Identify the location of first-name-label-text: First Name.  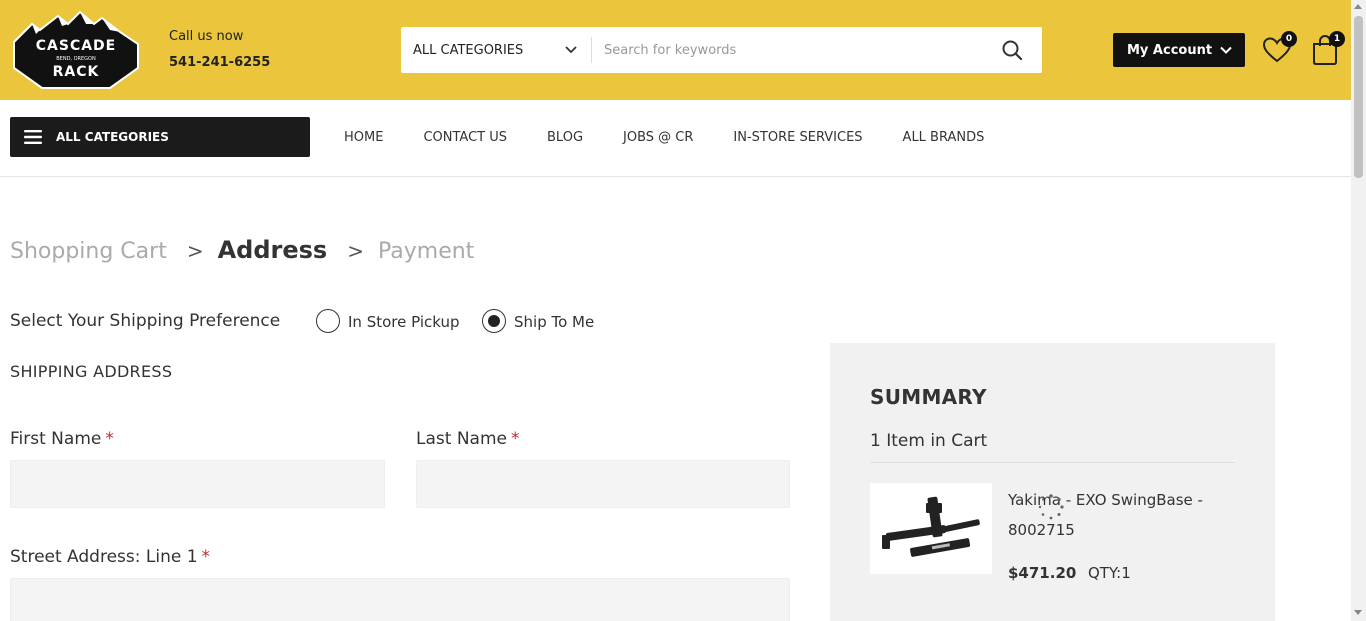
(56, 439).